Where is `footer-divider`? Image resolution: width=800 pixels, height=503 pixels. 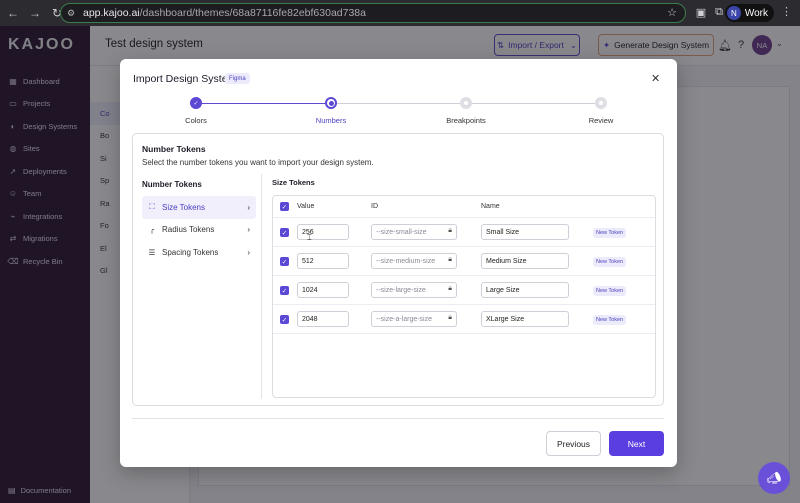
footer-divider is located at coordinates (398, 418).